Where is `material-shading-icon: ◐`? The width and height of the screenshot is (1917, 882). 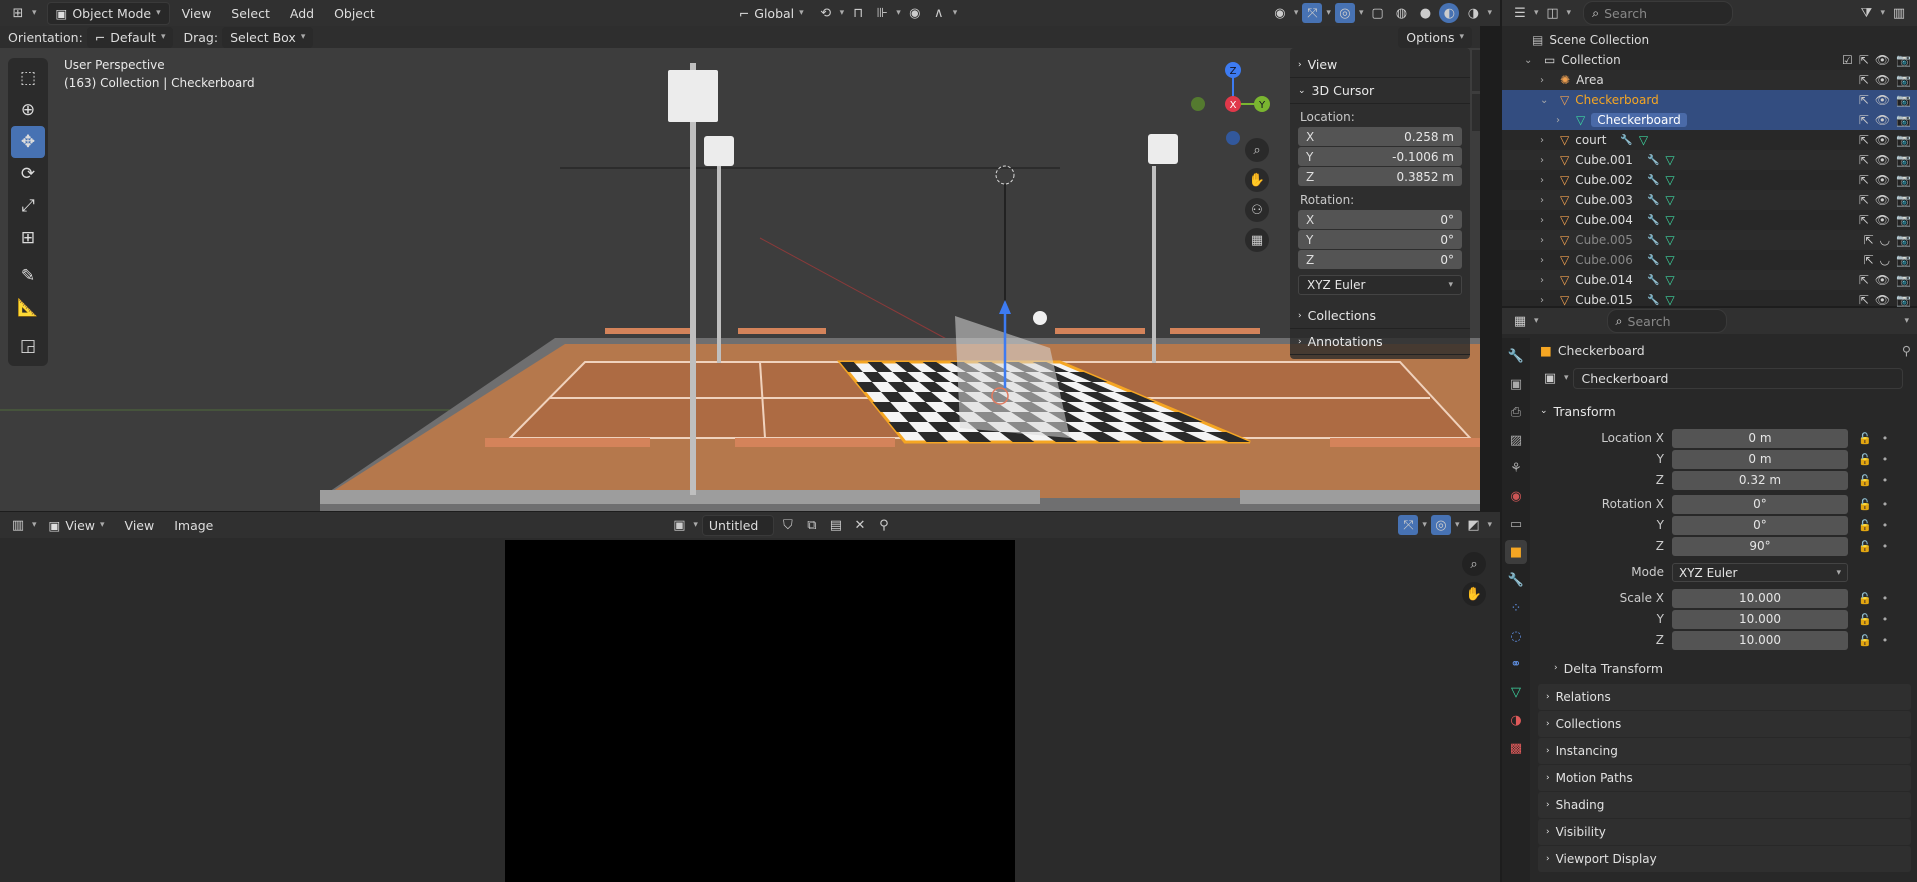 material-shading-icon: ◐ is located at coordinates (1449, 13).